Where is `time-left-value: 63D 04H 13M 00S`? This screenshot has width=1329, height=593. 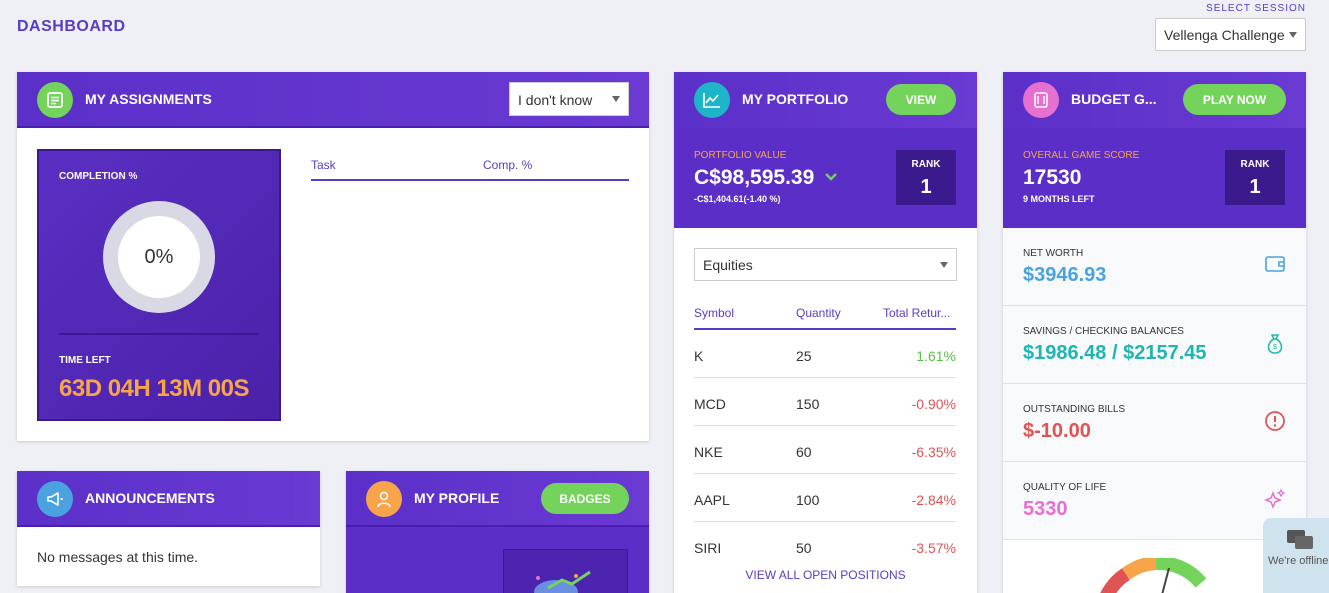 time-left-value: 63D 04H 13M 00S is located at coordinates (154, 388).